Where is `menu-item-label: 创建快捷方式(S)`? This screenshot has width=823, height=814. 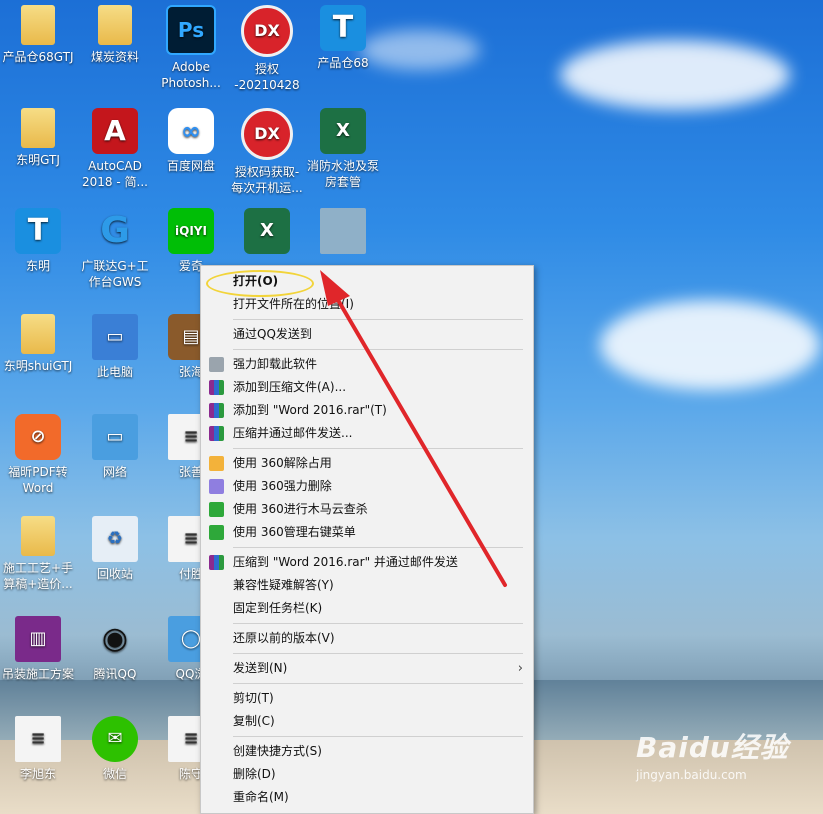 menu-item-label: 创建快捷方式(S) is located at coordinates (277, 751).